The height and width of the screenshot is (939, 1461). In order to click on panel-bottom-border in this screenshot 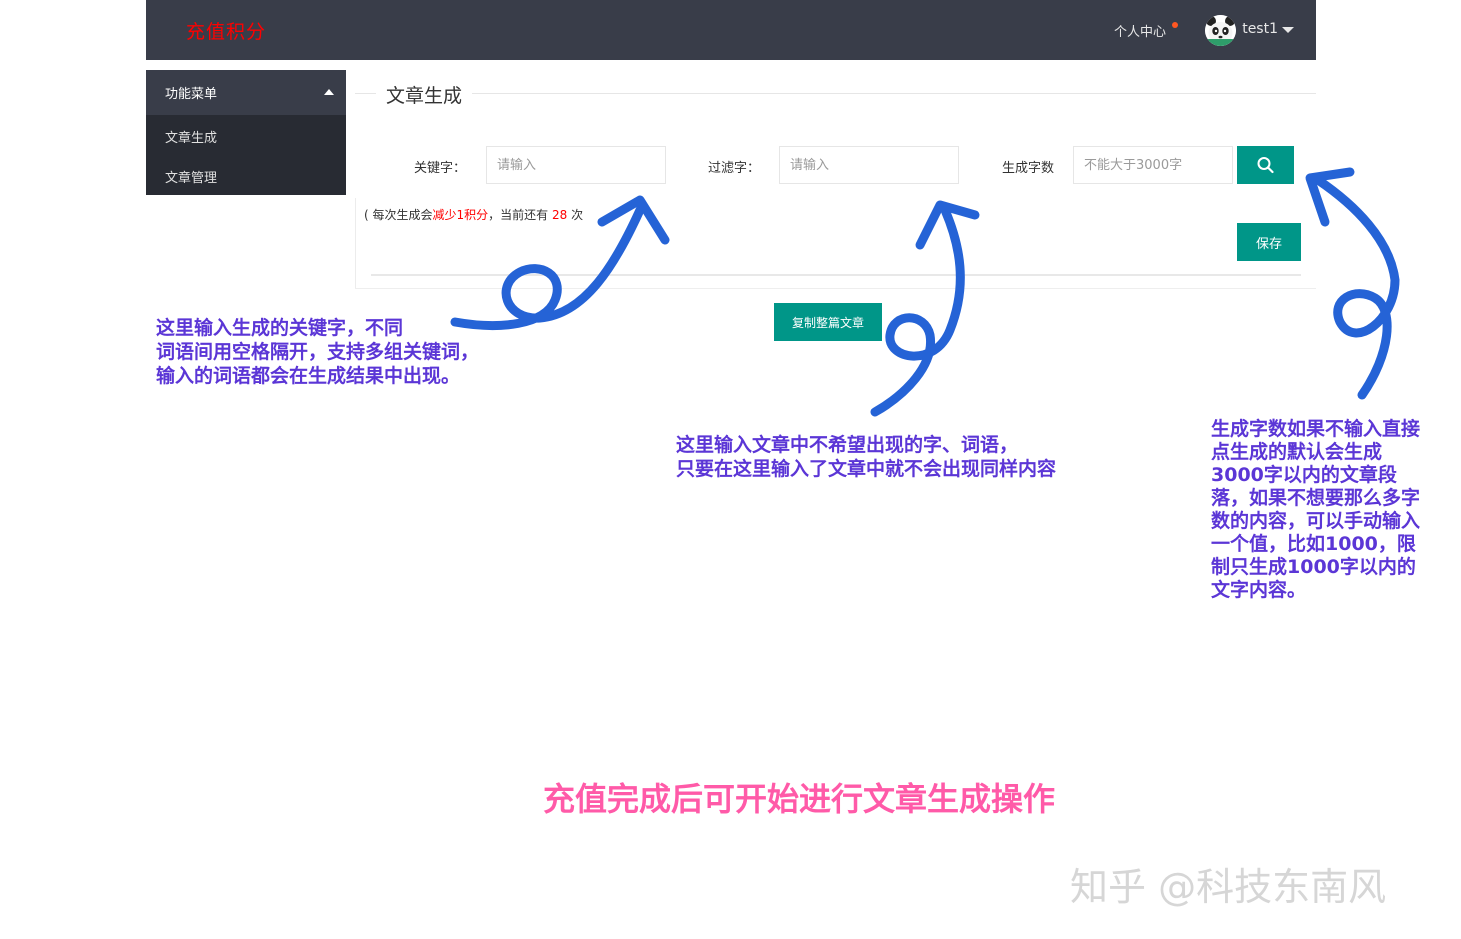, I will do `click(835, 288)`.